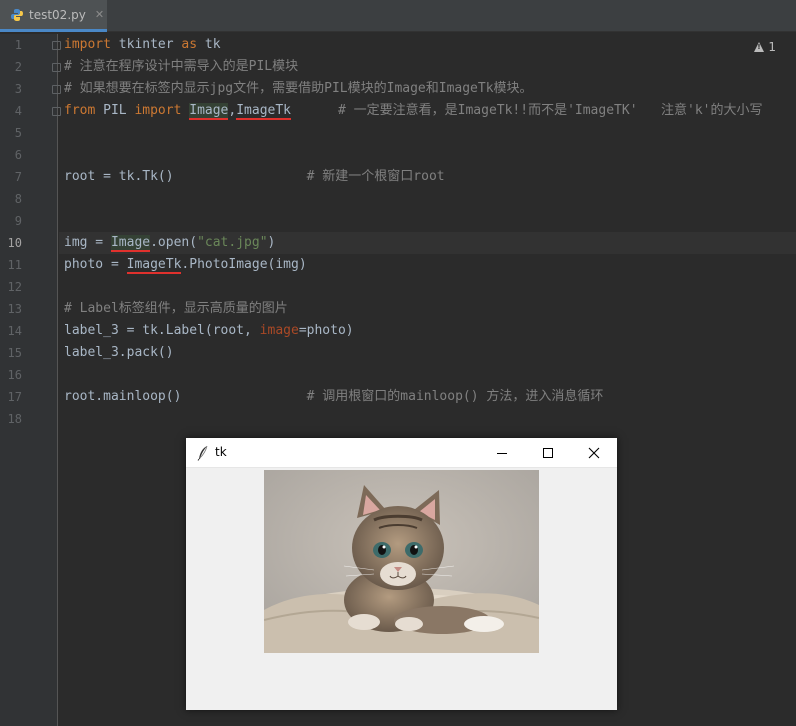 This screenshot has width=796, height=726. I want to click on tab-test02-py: test02.py ✕, so click(53, 16).